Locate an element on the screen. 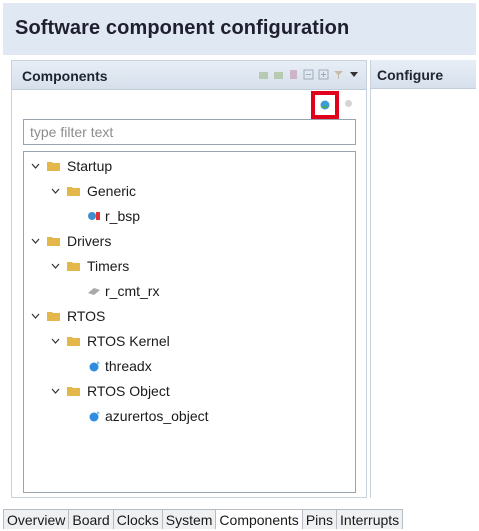 This screenshot has height=531, width=479. generate-report-icon is located at coordinates (278, 74).